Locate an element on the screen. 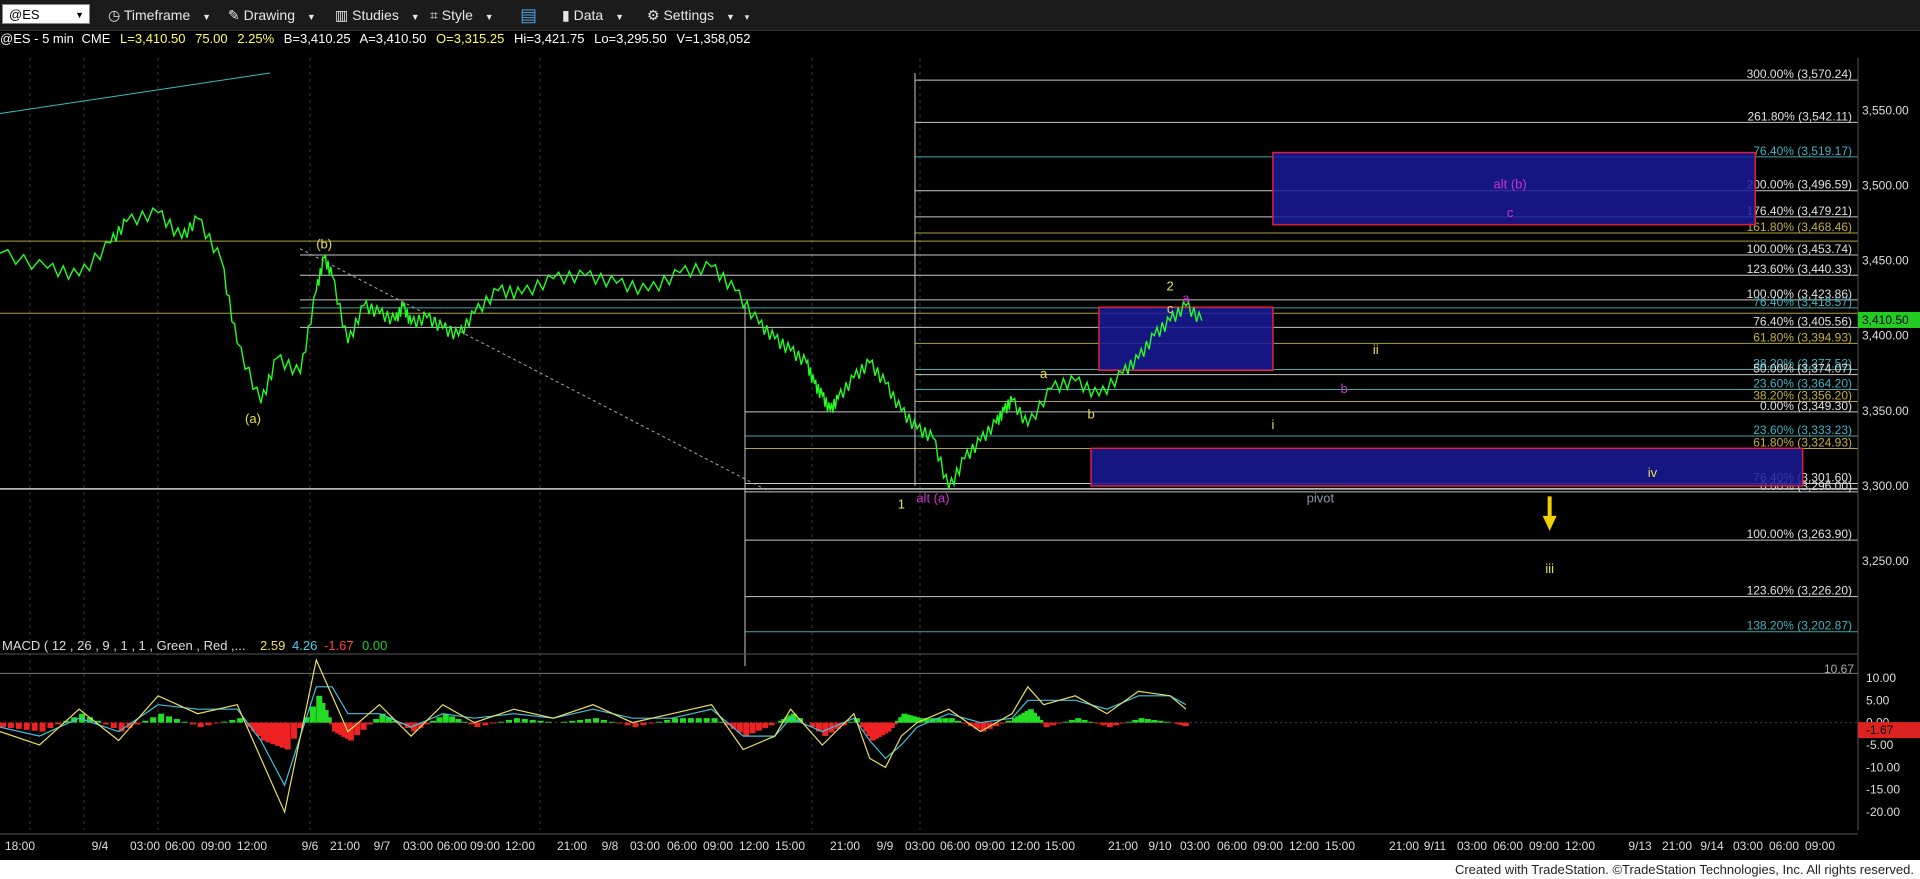 The image size is (1920, 879). wave-label: a is located at coordinates (1044, 373).